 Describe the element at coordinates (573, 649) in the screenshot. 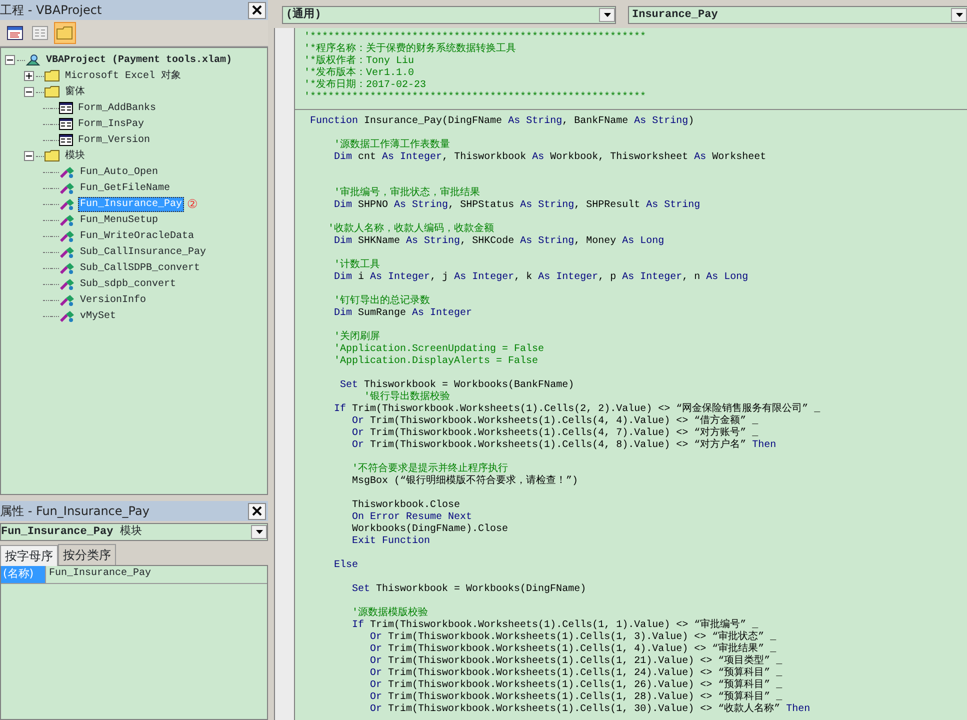

I see `code-line: Or Trim(Thisworkbook.Worksheets(1).Cells(1, 4).Value) <> “审批结果” _` at that location.